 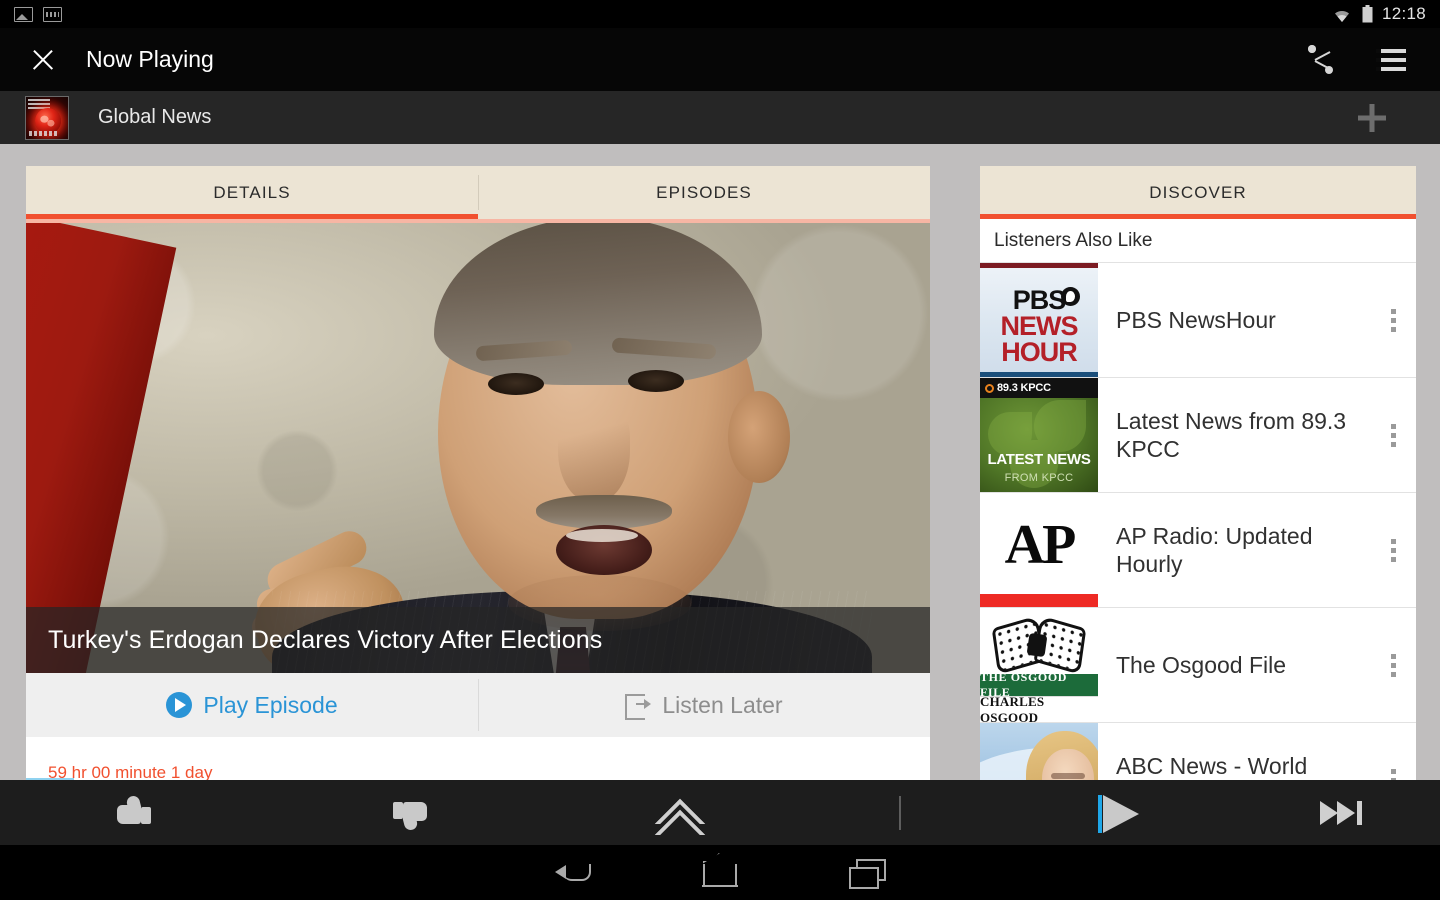 What do you see at coordinates (270, 704) in the screenshot?
I see `play-episode-label: Play Episode` at bounding box center [270, 704].